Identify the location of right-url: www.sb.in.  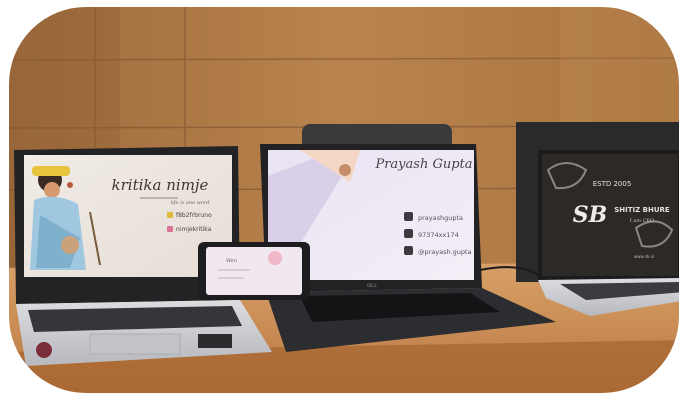
(644, 256).